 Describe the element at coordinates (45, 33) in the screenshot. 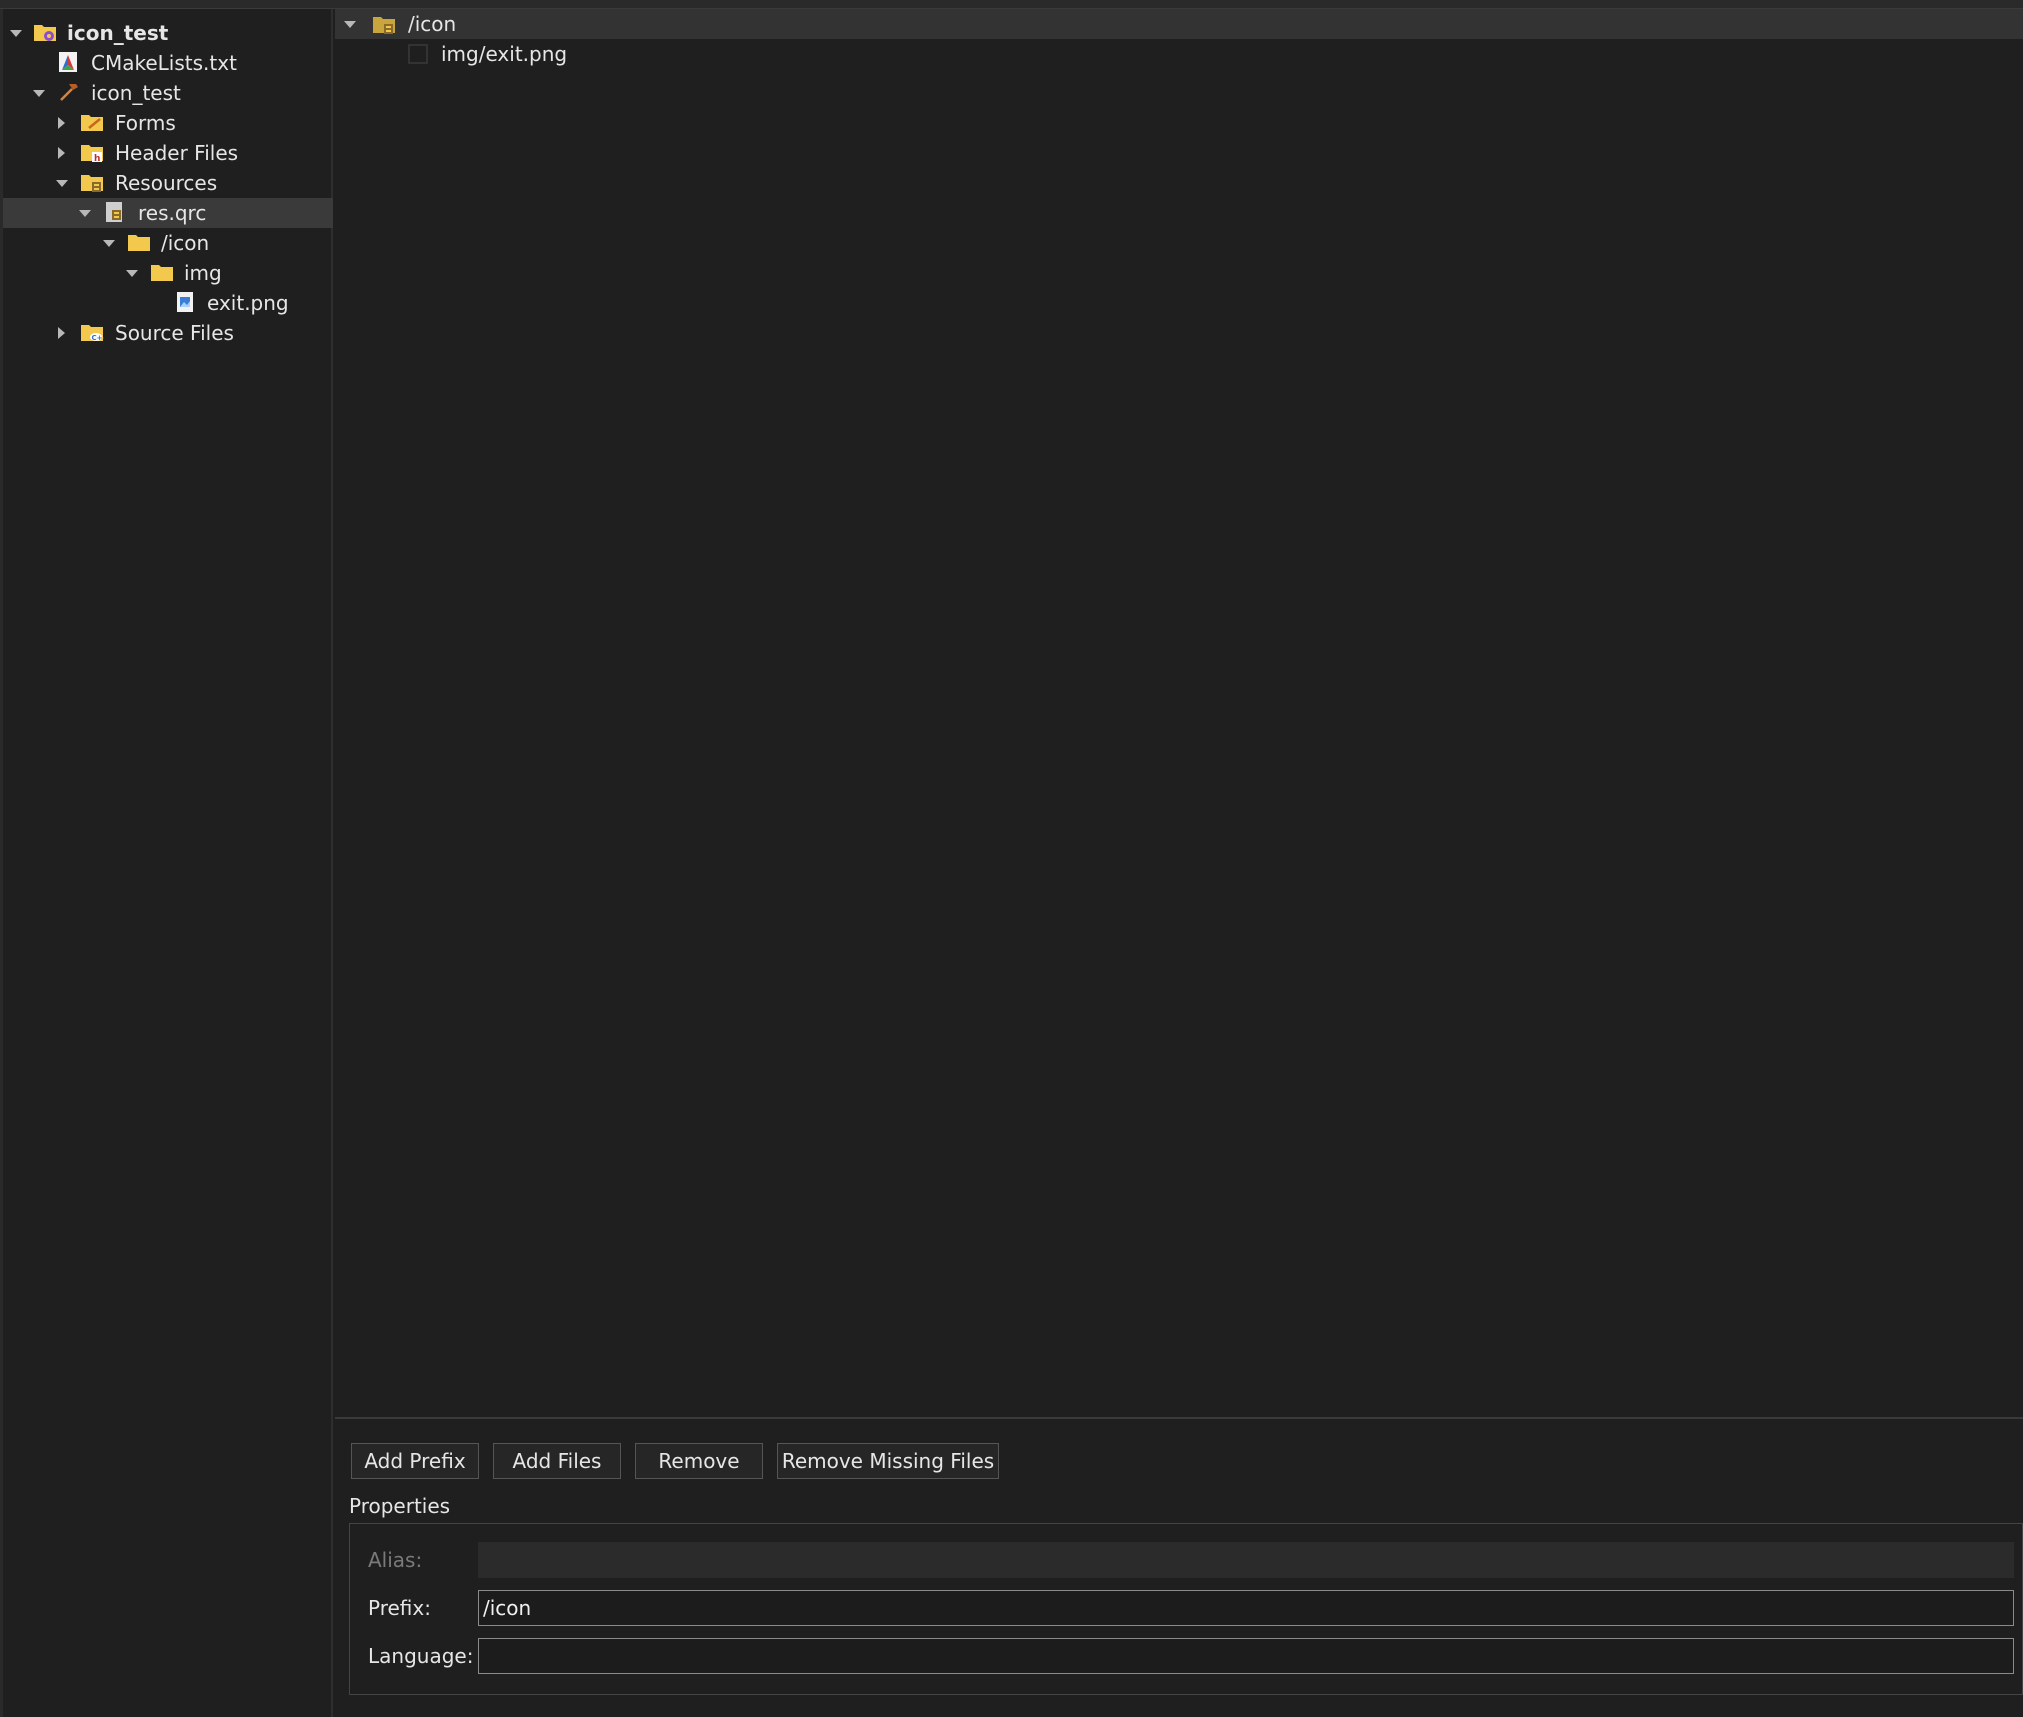

I see `project-folder-icon` at that location.